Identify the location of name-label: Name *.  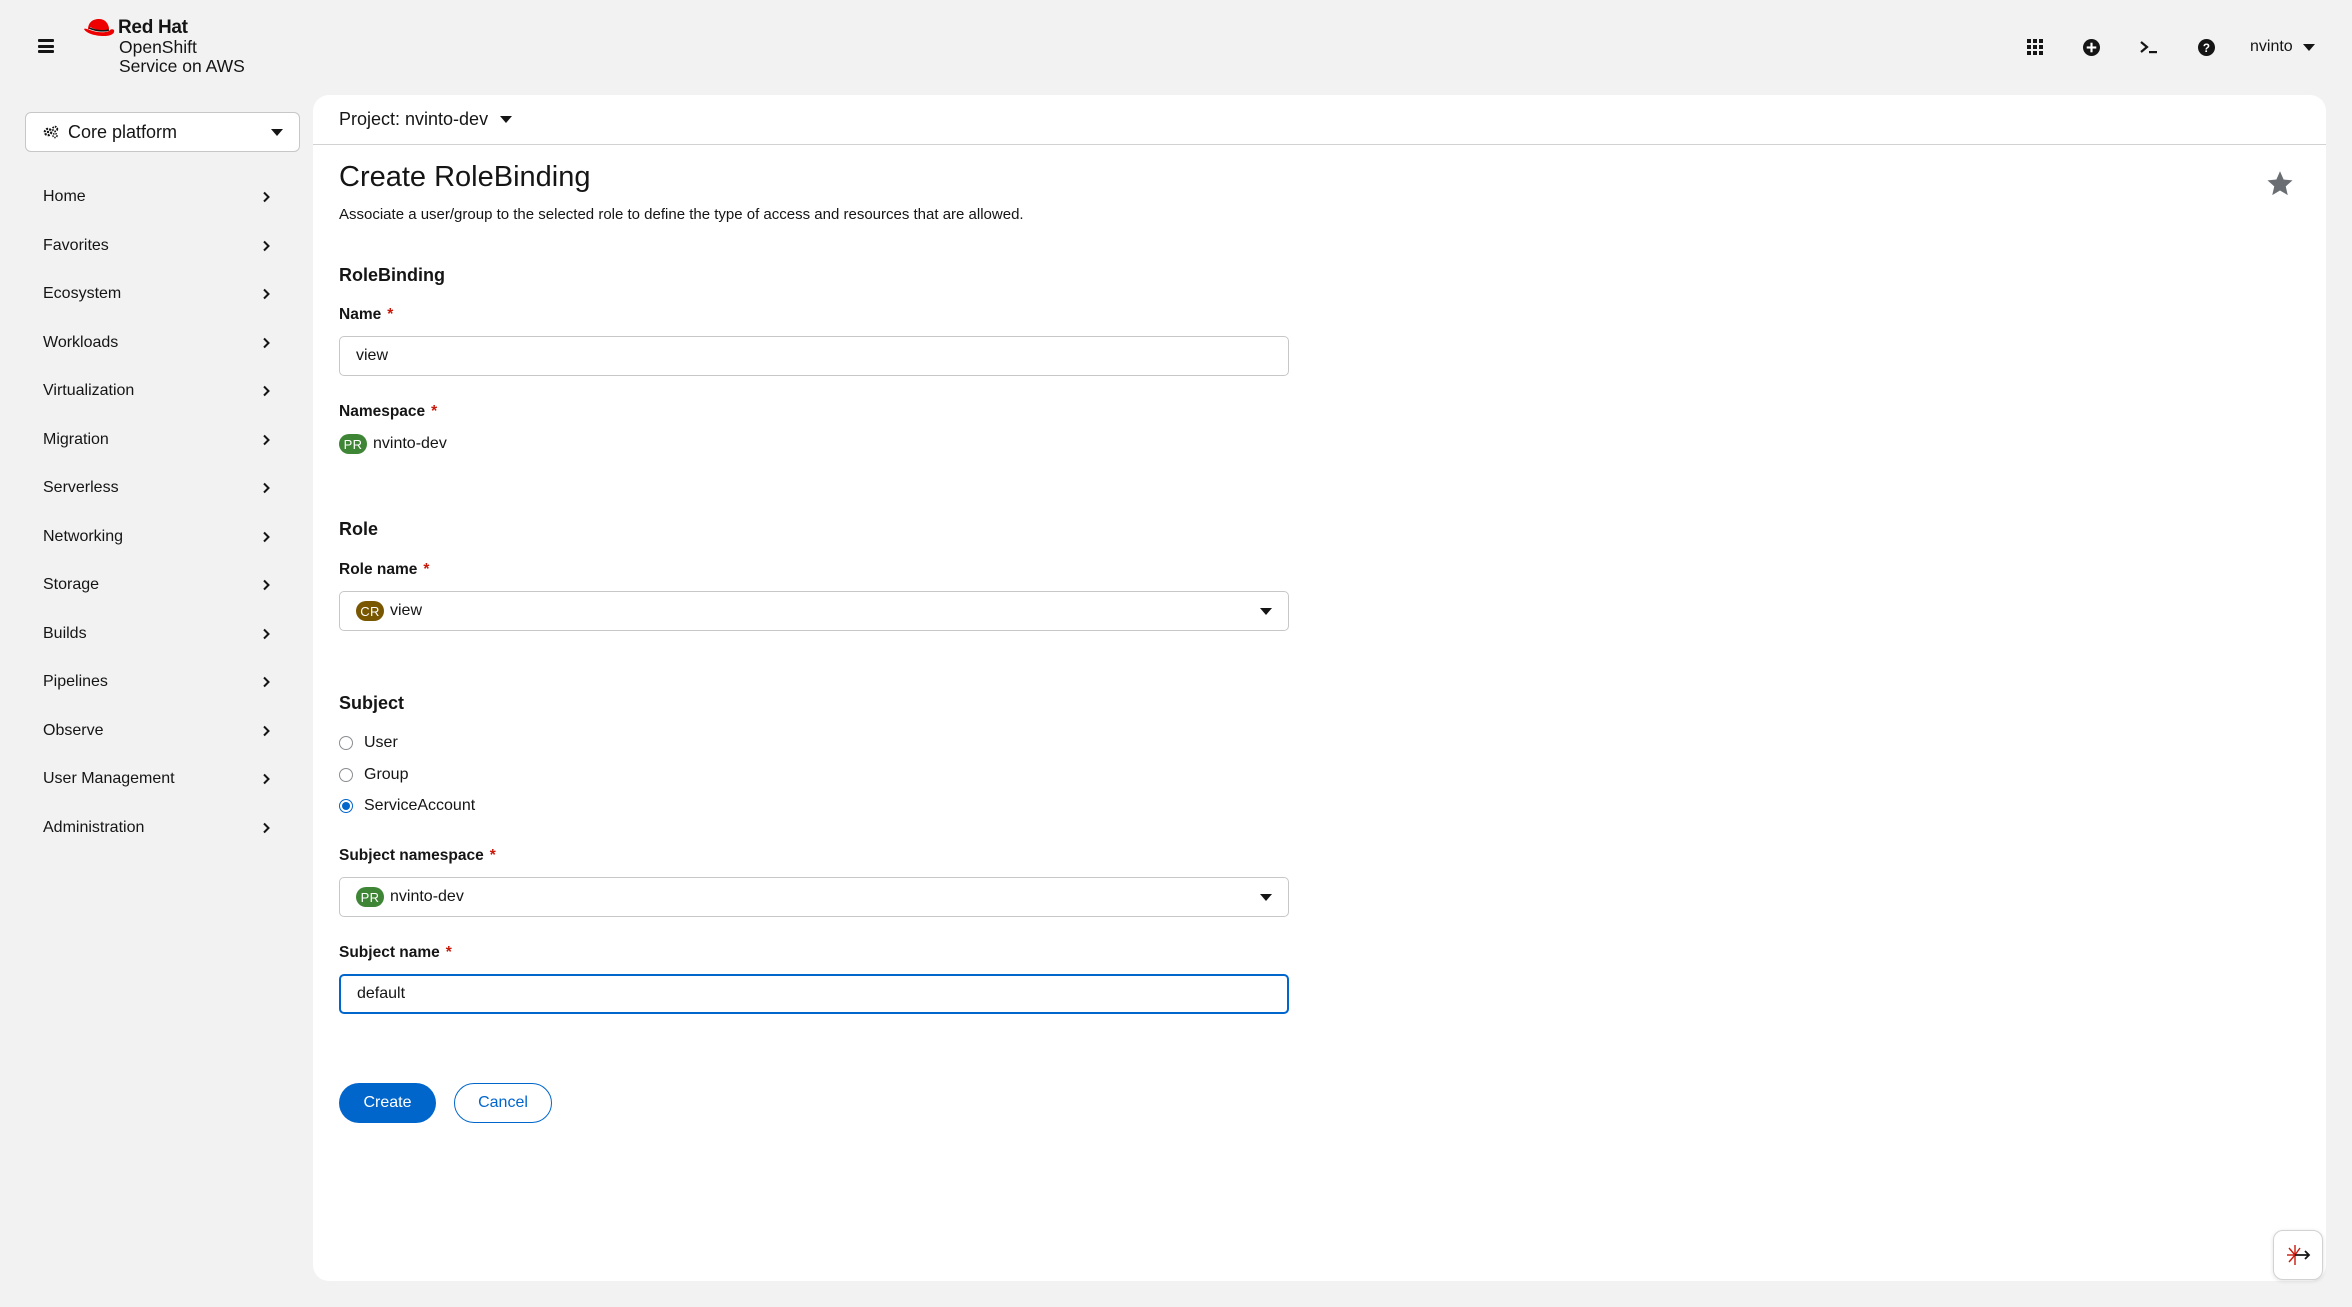
(366, 315).